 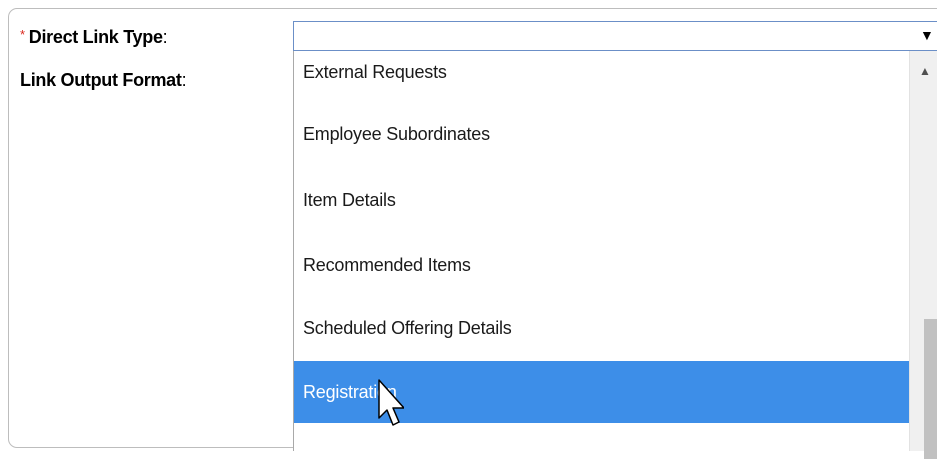 What do you see at coordinates (930, 389) in the screenshot?
I see `scrollbar-thumb` at bounding box center [930, 389].